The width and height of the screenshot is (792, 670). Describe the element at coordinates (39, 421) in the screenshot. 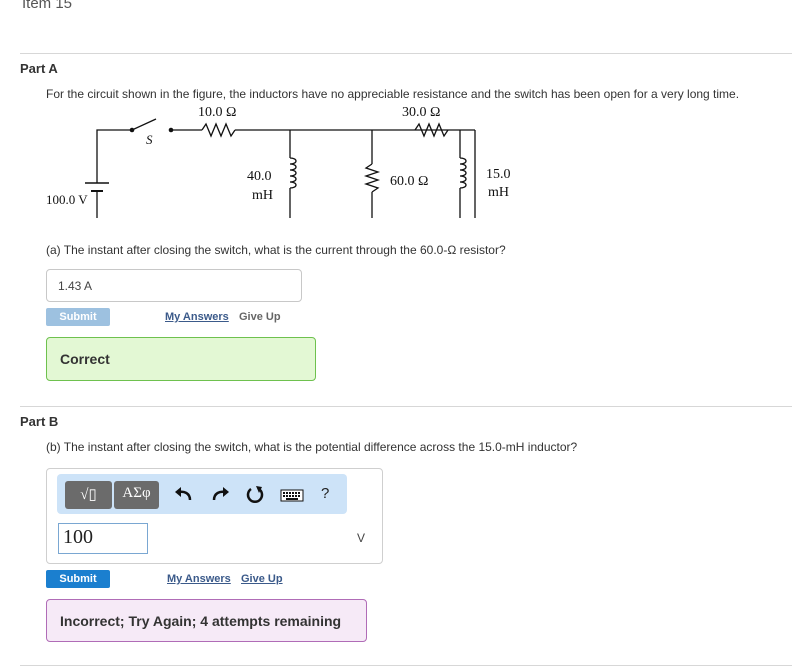

I see `part-b-title: Part B` at that location.